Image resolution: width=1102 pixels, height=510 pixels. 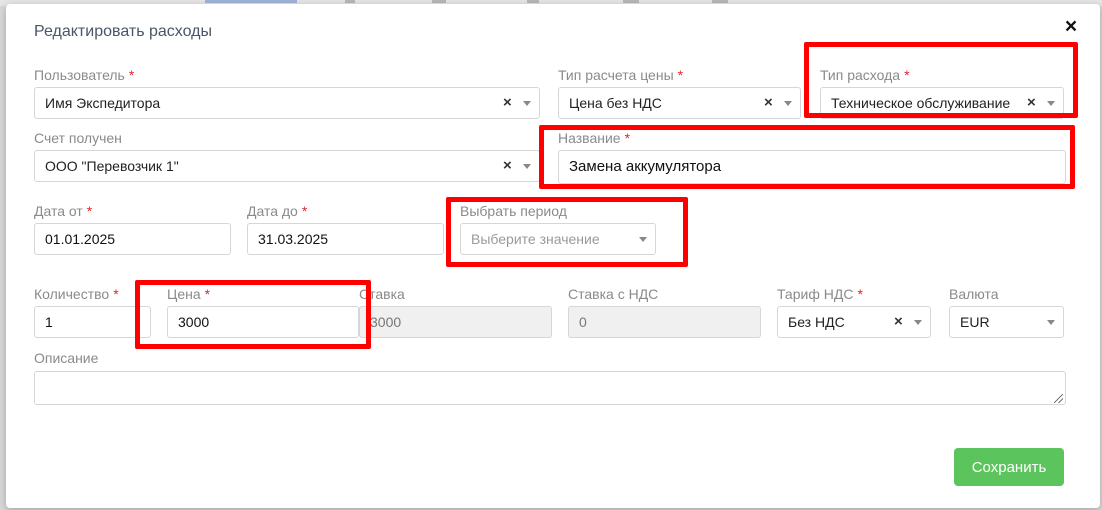 I want to click on description-label: Описание, so click(x=66, y=358).